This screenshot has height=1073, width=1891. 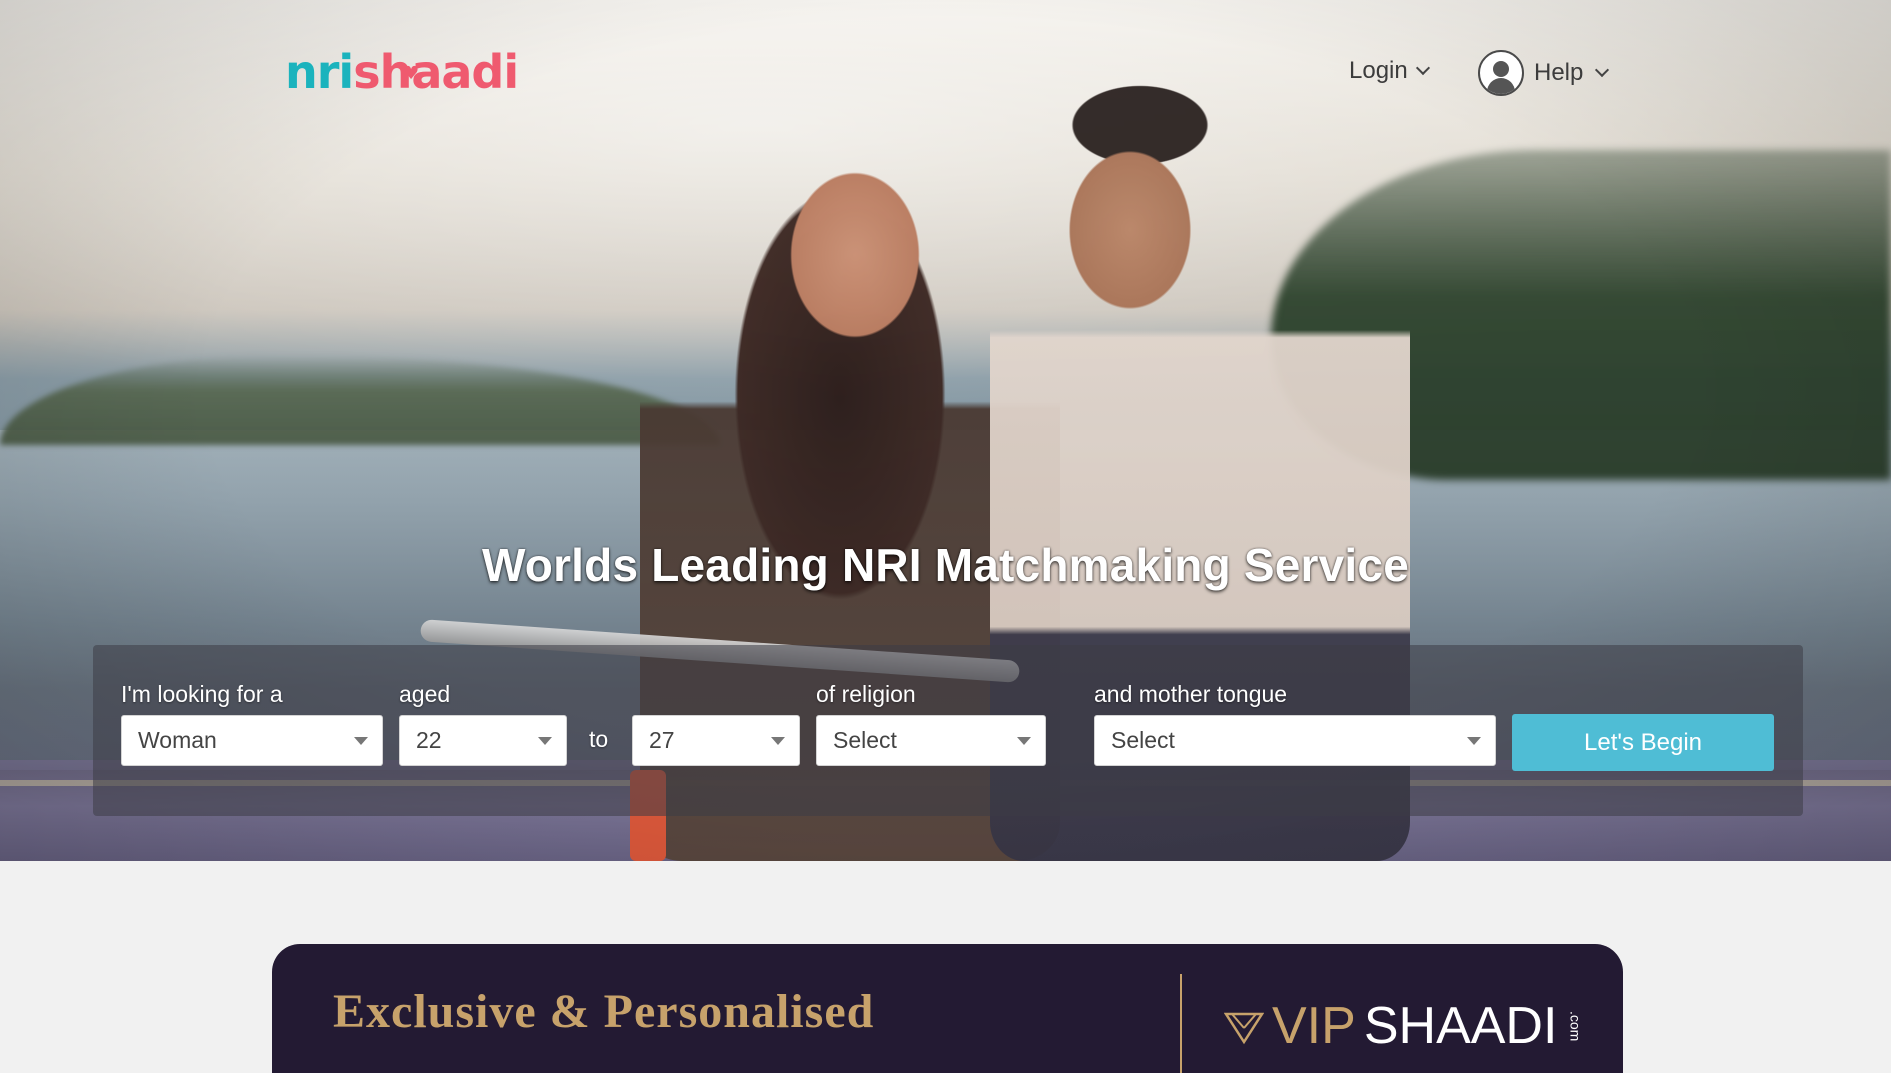 What do you see at coordinates (1143, 740) in the screenshot?
I see `mother-tongue-value: Select` at bounding box center [1143, 740].